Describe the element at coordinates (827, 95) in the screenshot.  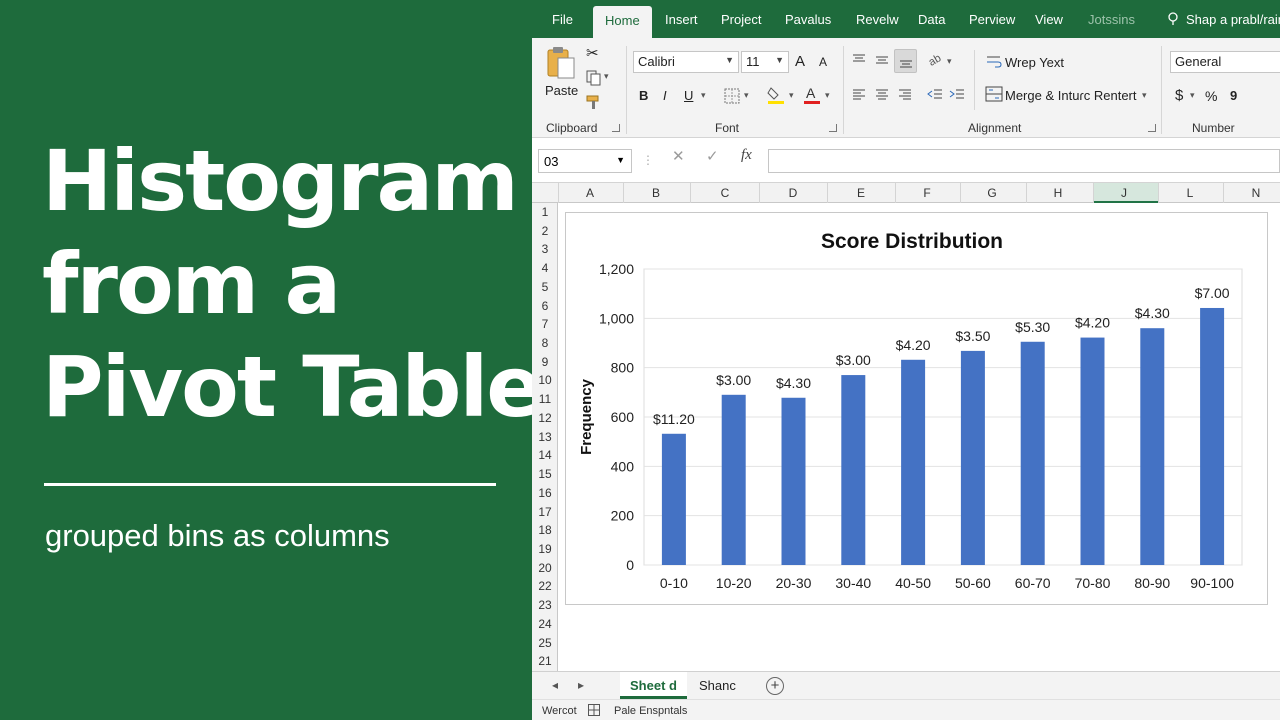
I see `font-color-dropdown-icon: ▾` at that location.